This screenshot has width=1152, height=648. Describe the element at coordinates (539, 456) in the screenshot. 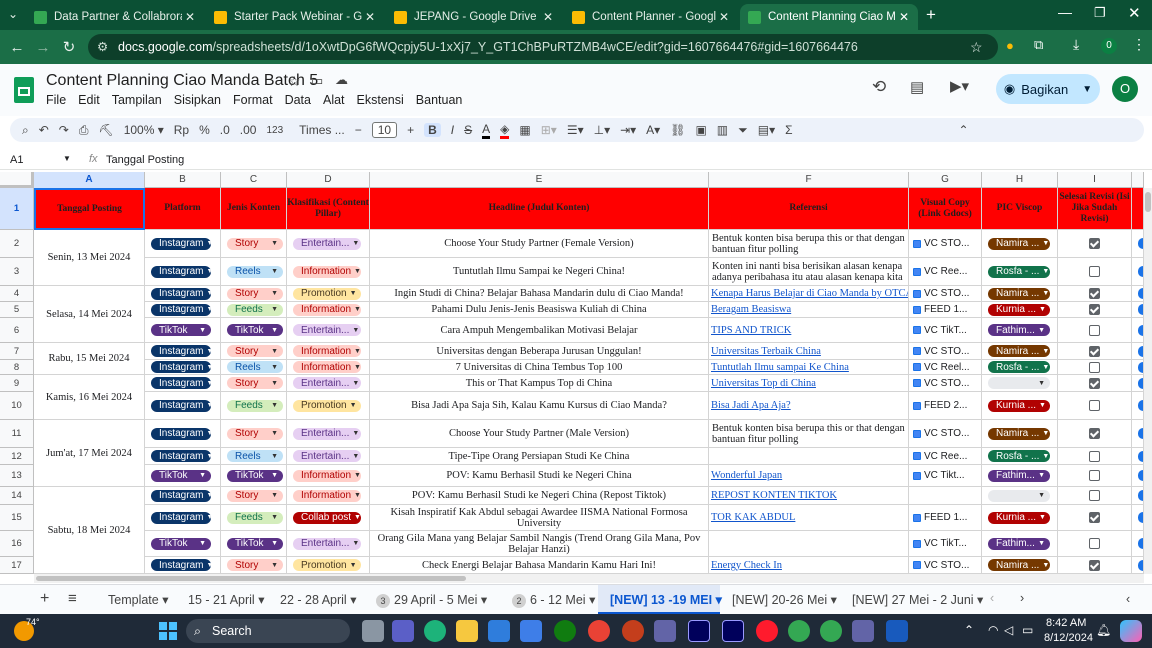

I see `headline-cell: Tipe-Tipe Orang Persiapan Studi Ke China` at that location.